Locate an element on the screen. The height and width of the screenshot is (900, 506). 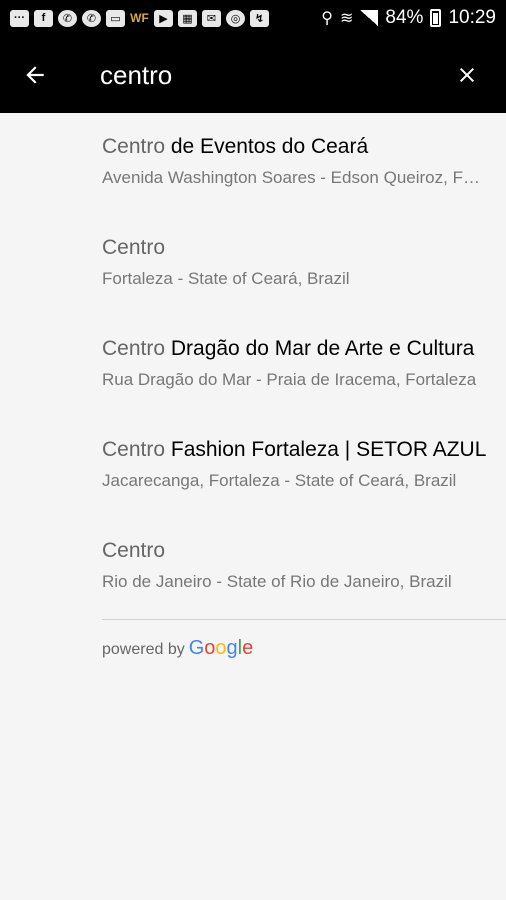
powered-by-label: powered by is located at coordinates (143, 649).